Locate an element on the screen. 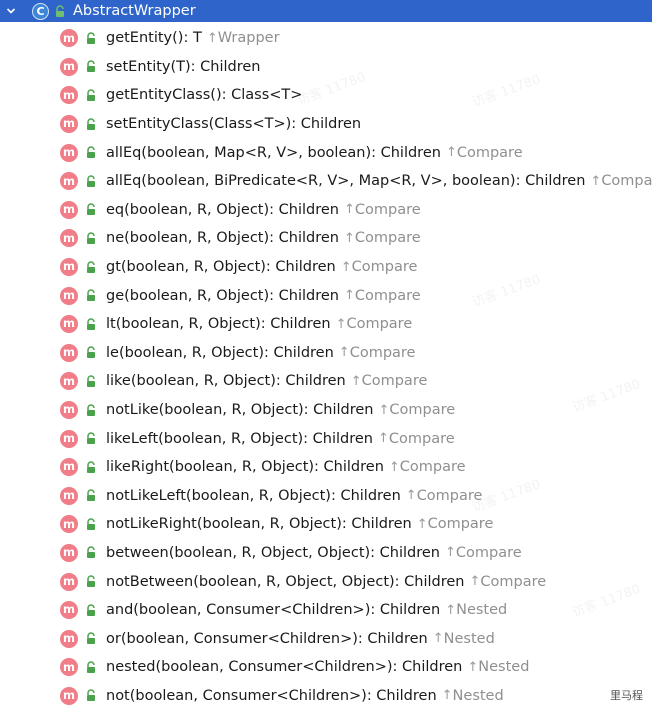 The height and width of the screenshot is (710, 652). method-signature: likeRight(boolean, R, Object): Children is located at coordinates (245, 467).